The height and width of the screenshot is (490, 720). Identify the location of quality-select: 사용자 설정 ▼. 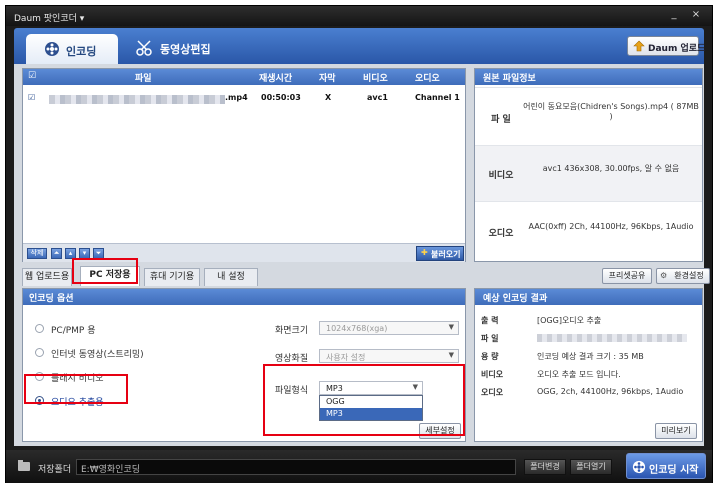
(389, 356).